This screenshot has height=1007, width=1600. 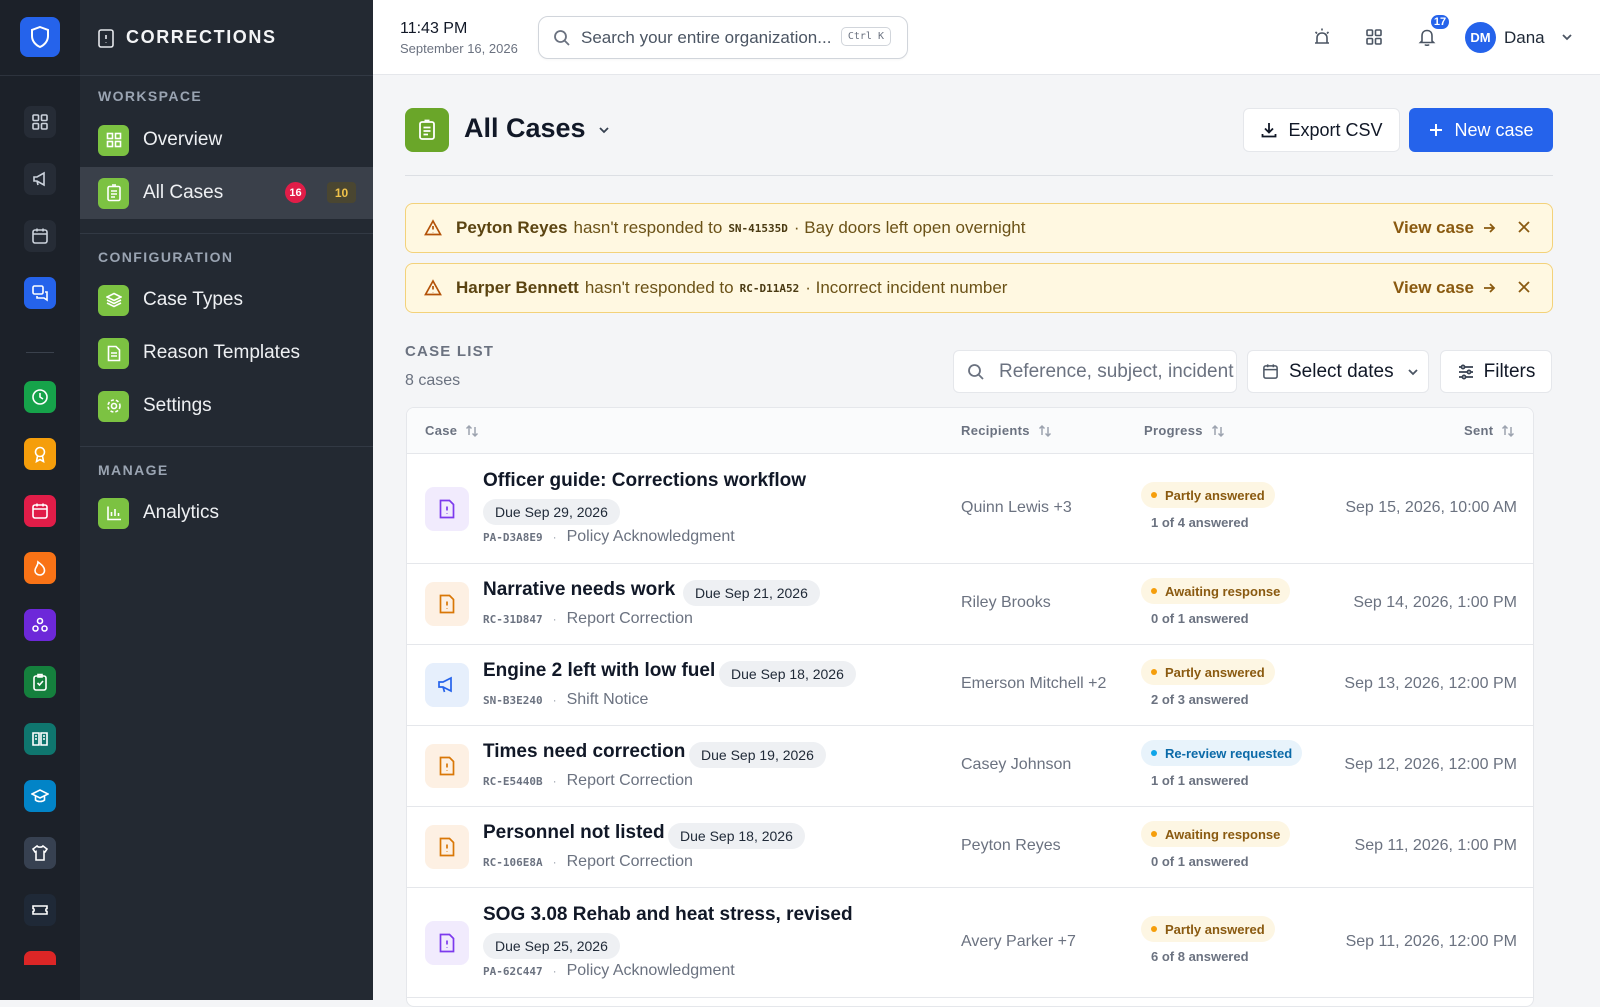 What do you see at coordinates (1011, 845) in the screenshot?
I see `recipients: Peyton Reyes` at bounding box center [1011, 845].